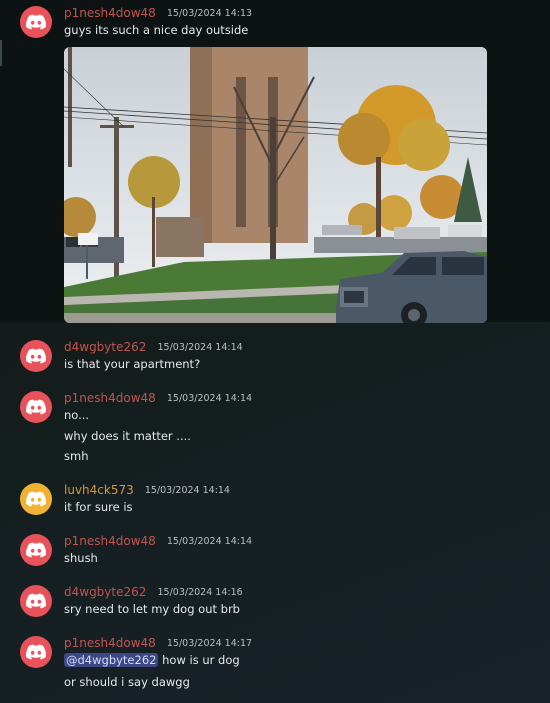 Image resolution: width=550 pixels, height=703 pixels. Describe the element at coordinates (201, 660) in the screenshot. I see `message-text-segment: how is ur dog` at that location.